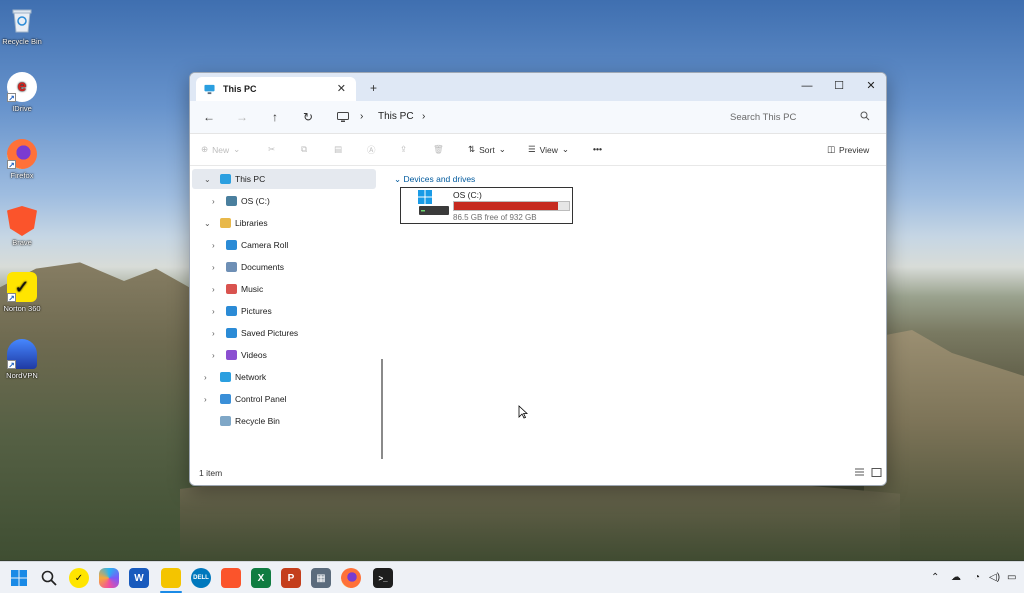 This screenshot has width=1024, height=593. What do you see at coordinates (321, 578) in the screenshot?
I see `taskbar-calculator: ▦` at bounding box center [321, 578].